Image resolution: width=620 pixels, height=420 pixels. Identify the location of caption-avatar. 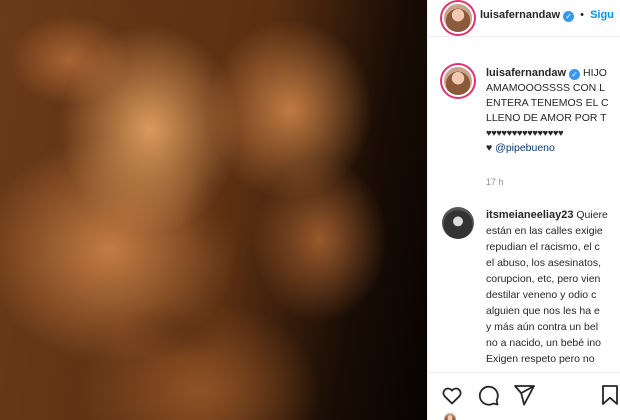
(458, 81).